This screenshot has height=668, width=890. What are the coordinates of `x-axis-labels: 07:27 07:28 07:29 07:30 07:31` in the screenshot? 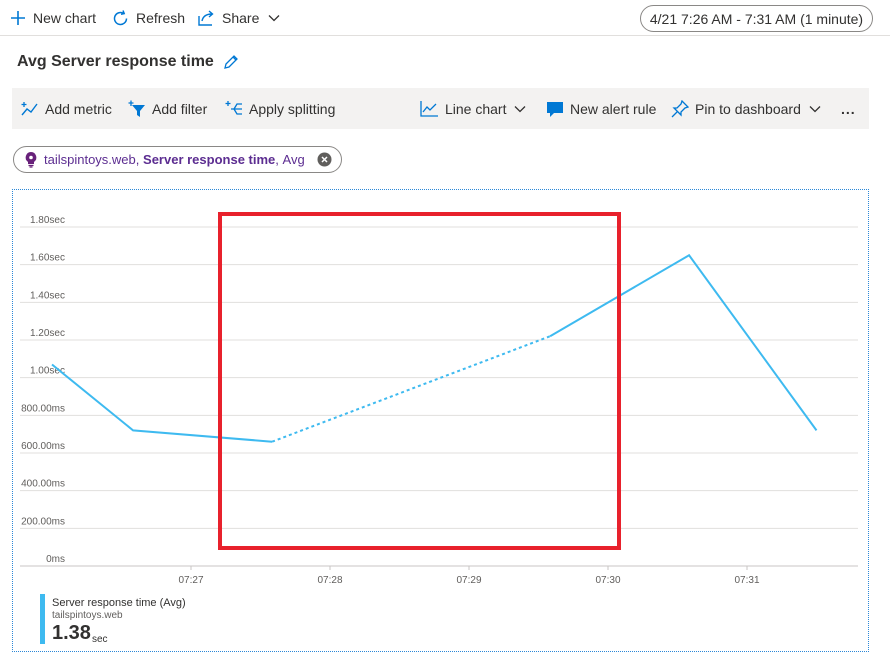 It's located at (469, 576).